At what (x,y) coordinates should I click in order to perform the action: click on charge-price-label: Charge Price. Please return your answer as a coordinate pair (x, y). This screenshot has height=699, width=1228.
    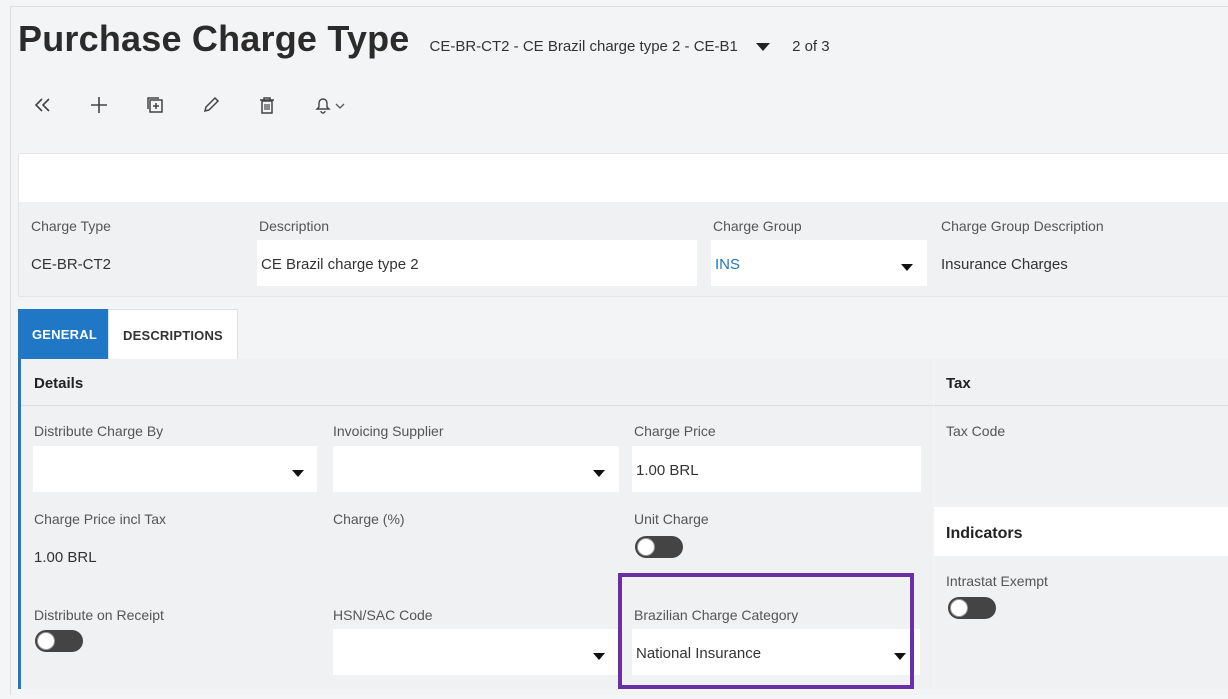
    Looking at the image, I should click on (675, 431).